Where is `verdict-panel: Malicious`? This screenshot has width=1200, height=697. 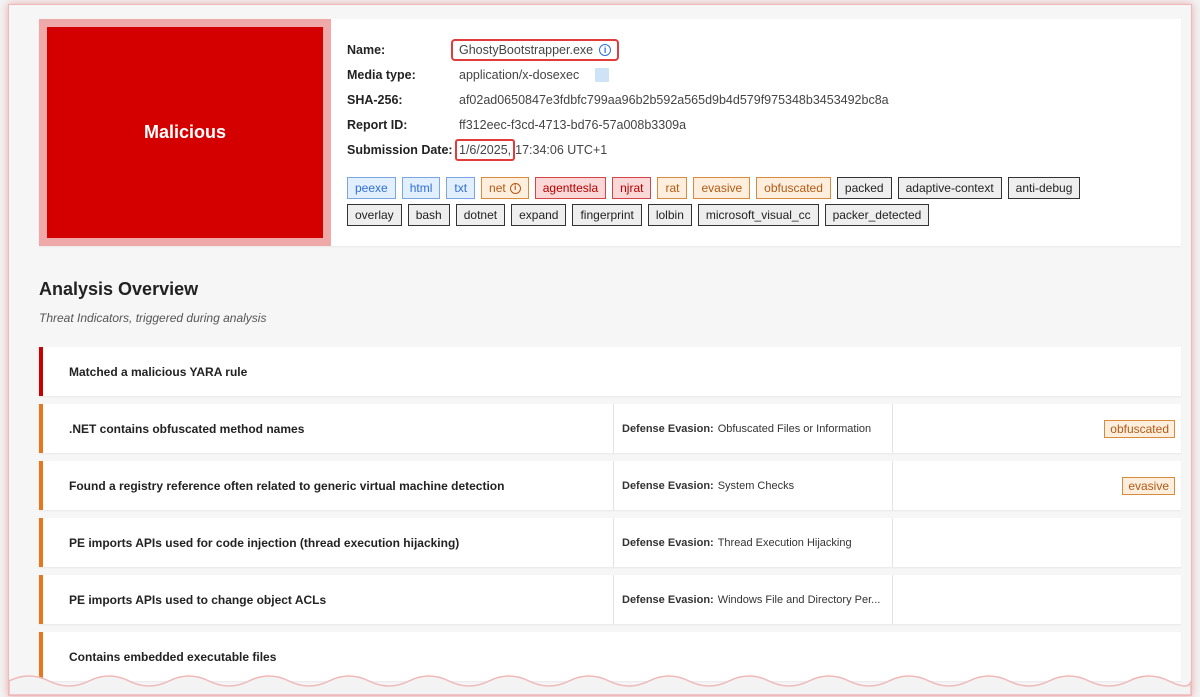 verdict-panel: Malicious is located at coordinates (185, 132).